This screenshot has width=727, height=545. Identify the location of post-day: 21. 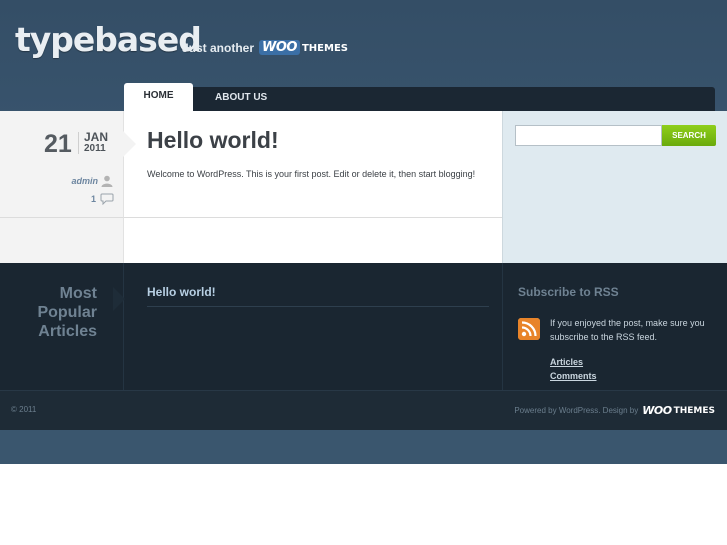
(58, 144).